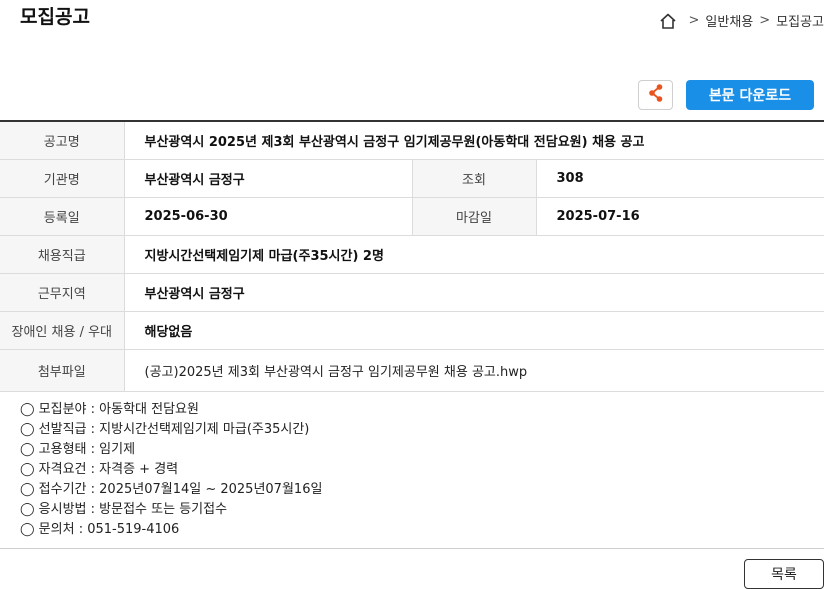  I want to click on views-label: 조회, so click(474, 178).